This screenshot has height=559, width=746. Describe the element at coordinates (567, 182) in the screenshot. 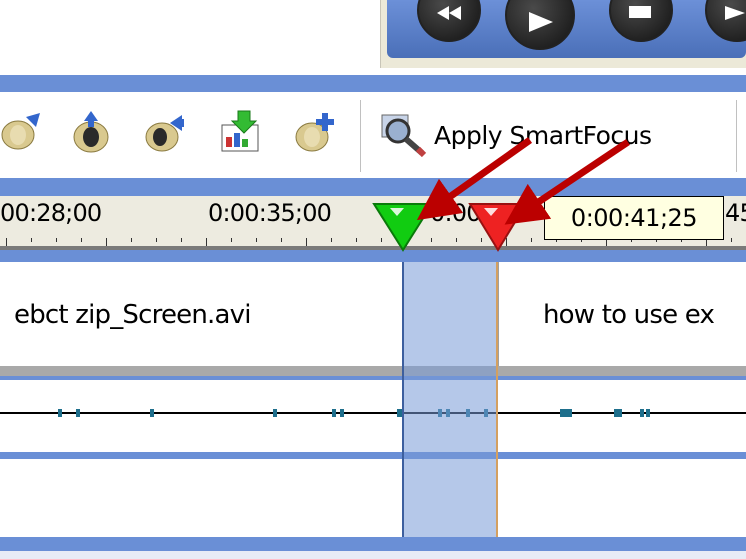

I see `arrow-to-end-marker` at that location.